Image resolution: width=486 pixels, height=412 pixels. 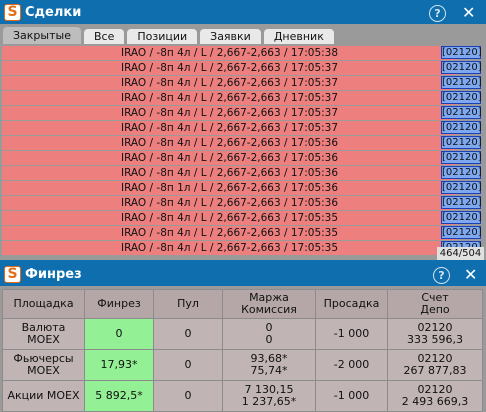 What do you see at coordinates (43, 304) in the screenshot?
I see `col-venue: Площадка` at bounding box center [43, 304].